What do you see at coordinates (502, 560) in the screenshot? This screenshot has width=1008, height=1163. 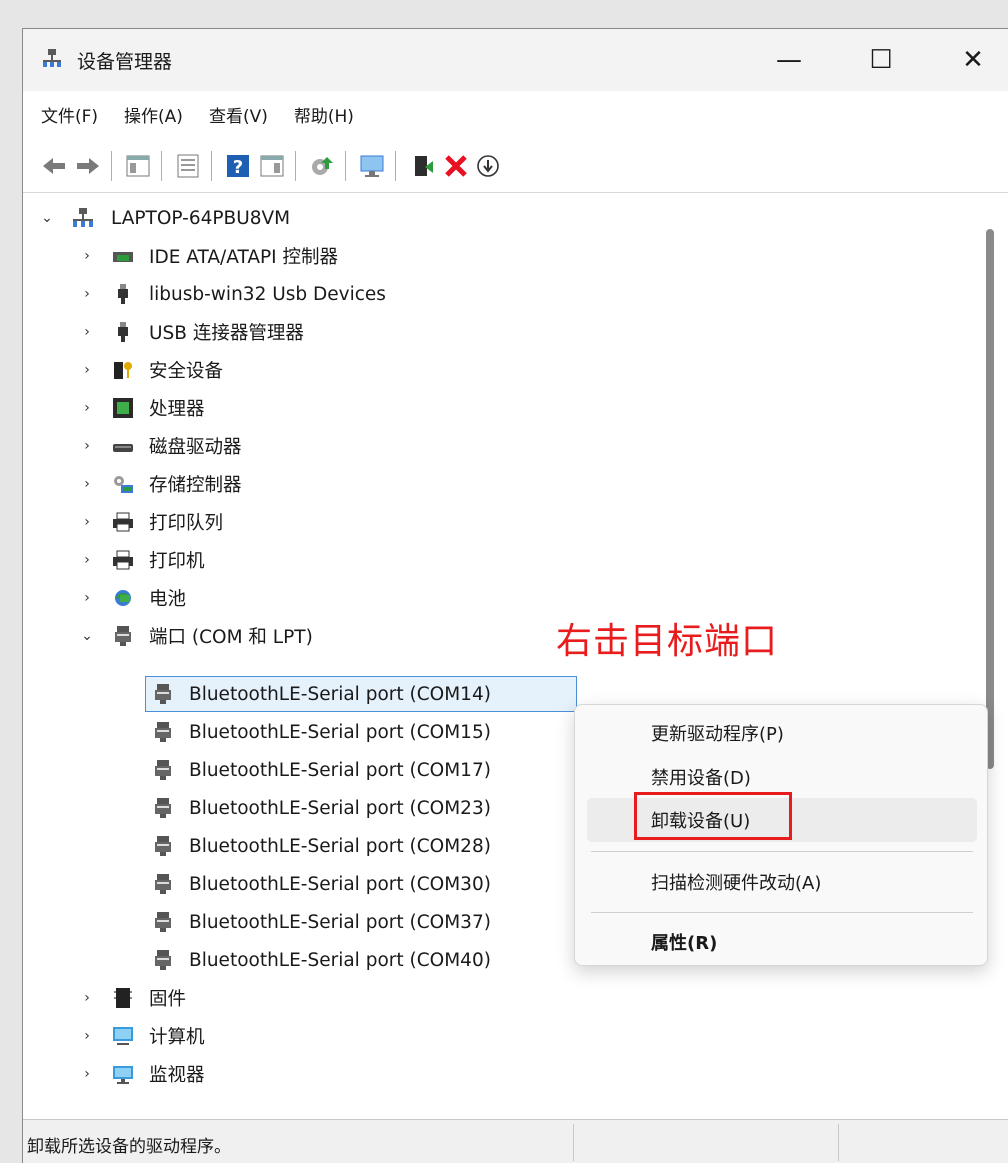 I see `tree-category: › 打印机` at bounding box center [502, 560].